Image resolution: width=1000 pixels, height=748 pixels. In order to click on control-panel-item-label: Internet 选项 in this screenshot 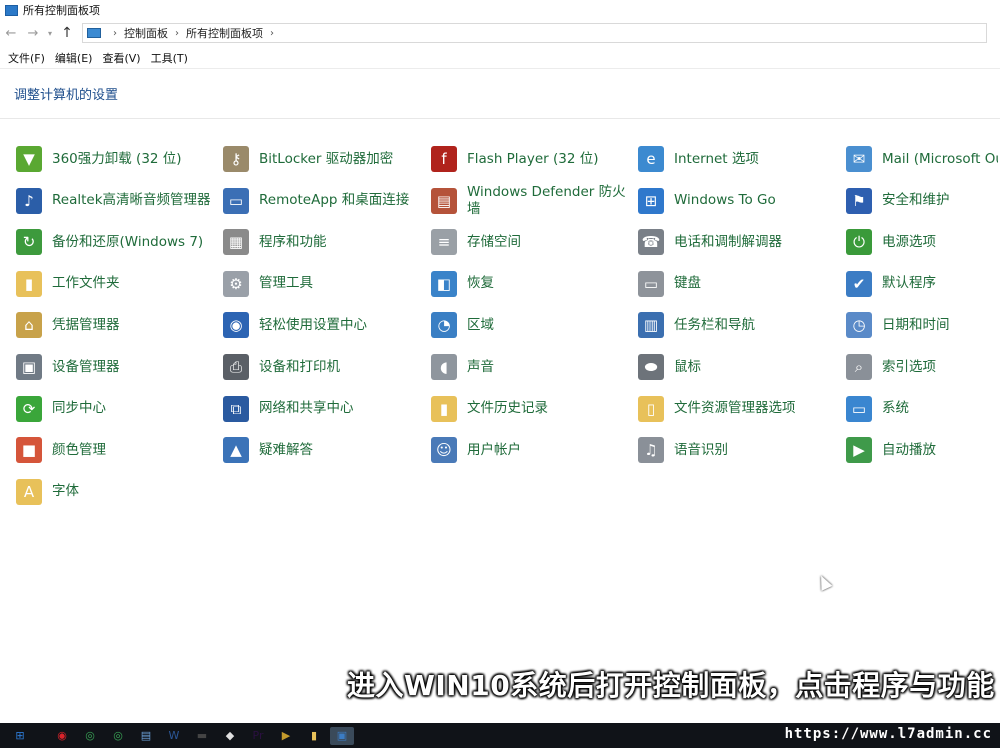, I will do `click(716, 158)`.